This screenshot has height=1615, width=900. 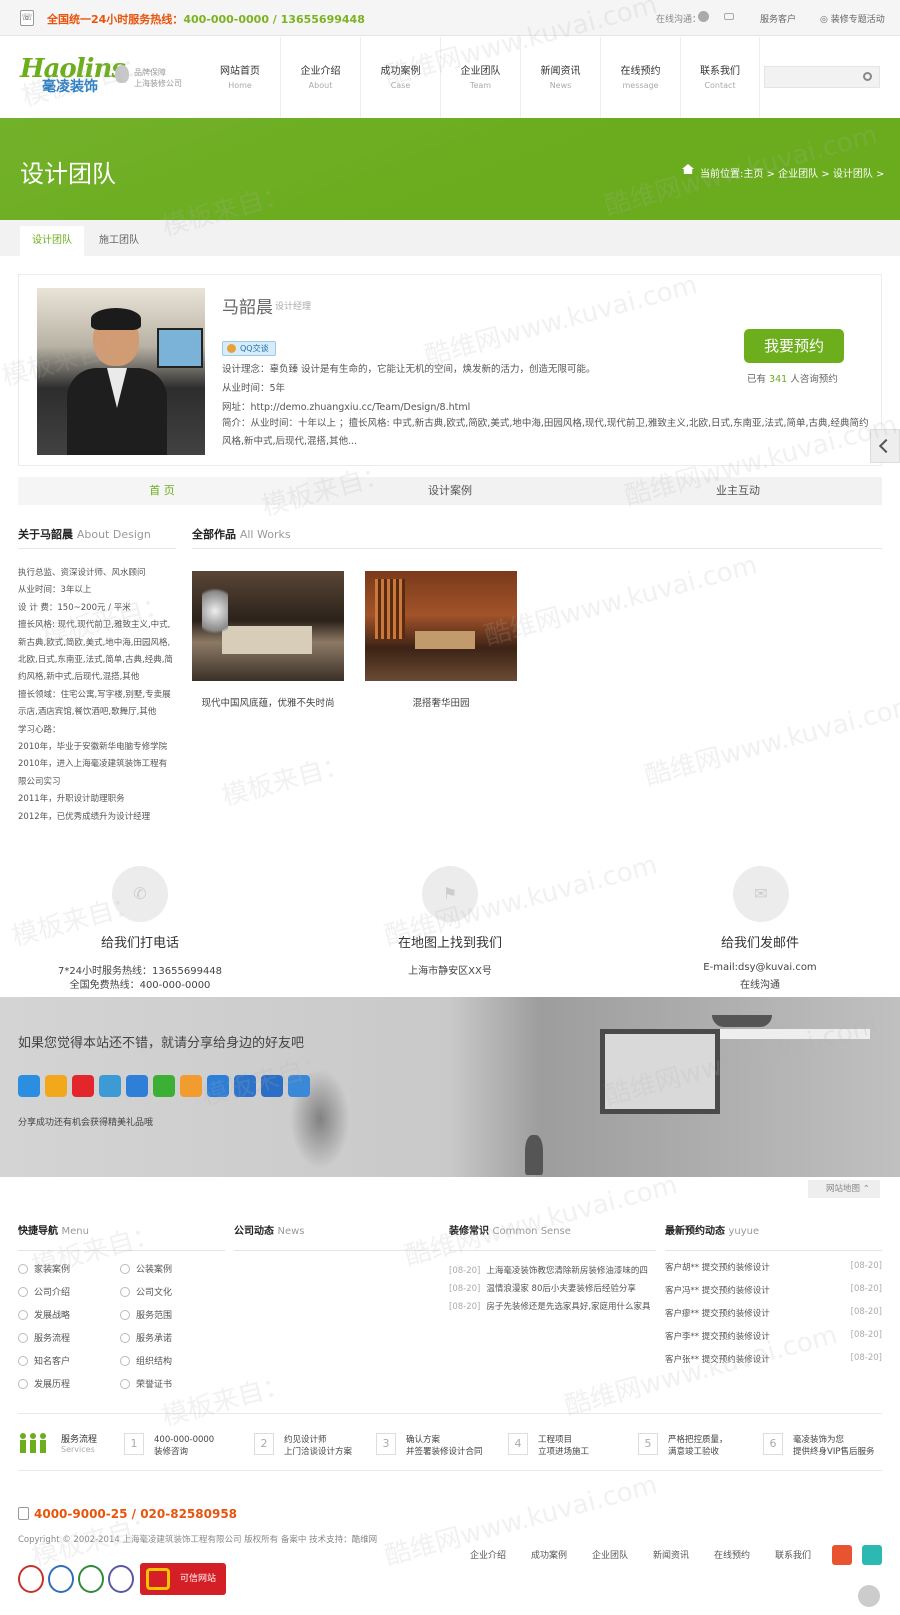 What do you see at coordinates (119, 241) in the screenshot?
I see `tab-construction-team: 施工团队` at bounding box center [119, 241].